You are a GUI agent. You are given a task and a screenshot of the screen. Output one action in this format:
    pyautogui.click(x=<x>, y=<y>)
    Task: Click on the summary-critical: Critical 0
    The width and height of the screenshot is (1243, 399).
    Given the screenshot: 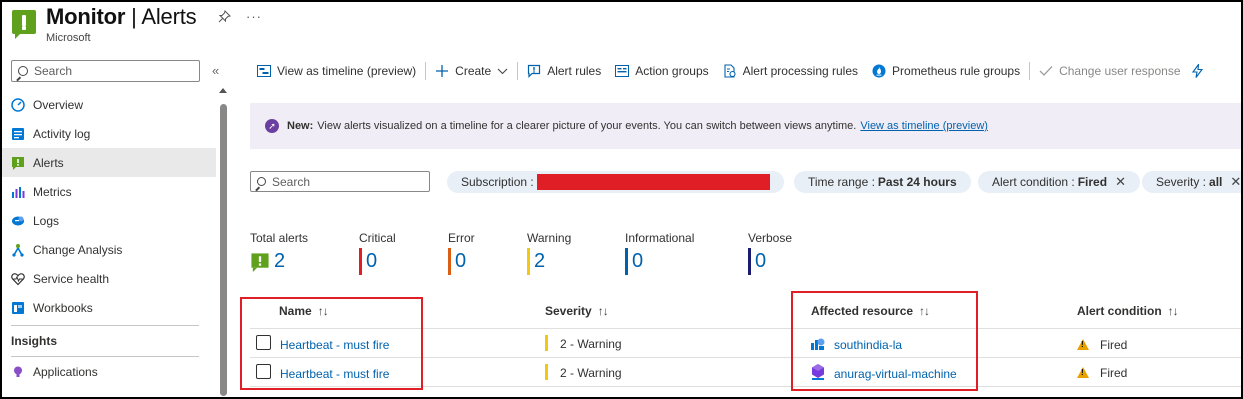 What is the action you would take?
    pyautogui.click(x=377, y=253)
    